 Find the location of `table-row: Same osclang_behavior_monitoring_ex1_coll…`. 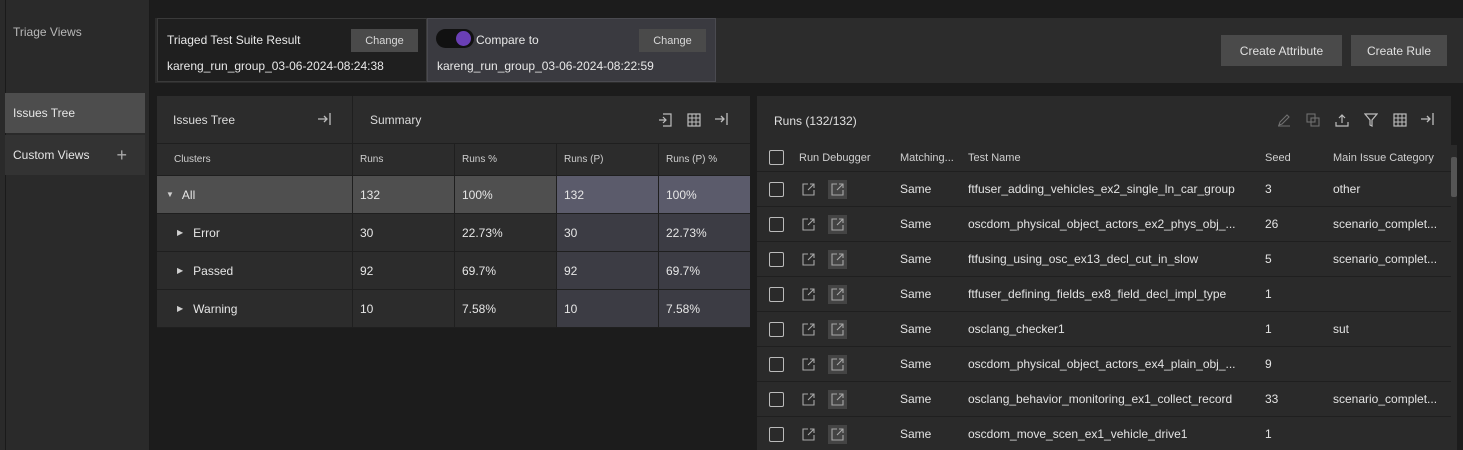

table-row: Same osclang_behavior_monitoring_ex1_coll… is located at coordinates (1104, 399).